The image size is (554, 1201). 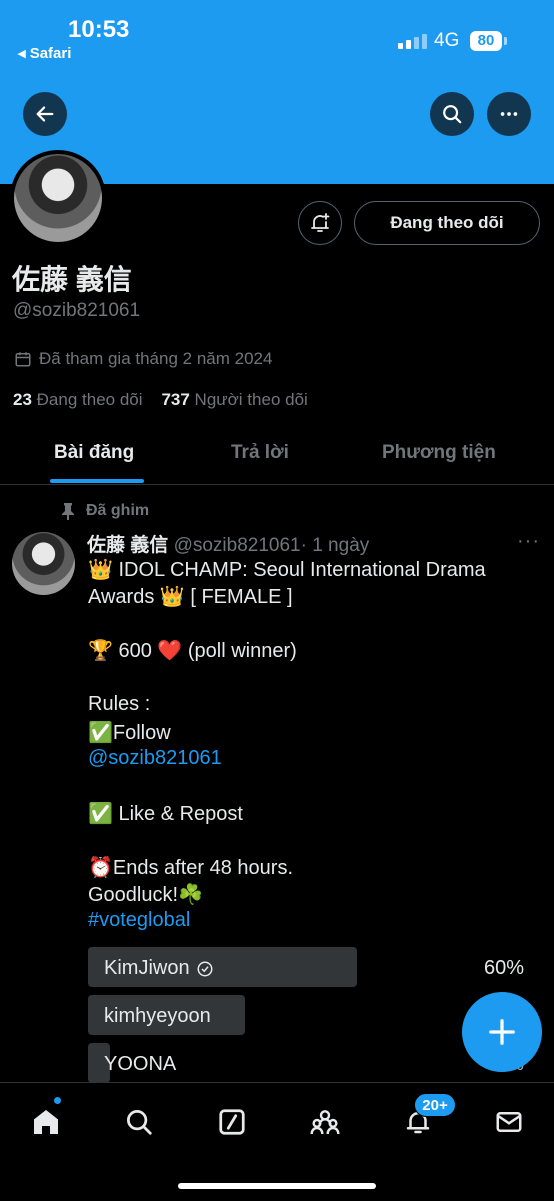 What do you see at coordinates (94, 453) in the screenshot?
I see `tab-posts: Bài đăng` at bounding box center [94, 453].